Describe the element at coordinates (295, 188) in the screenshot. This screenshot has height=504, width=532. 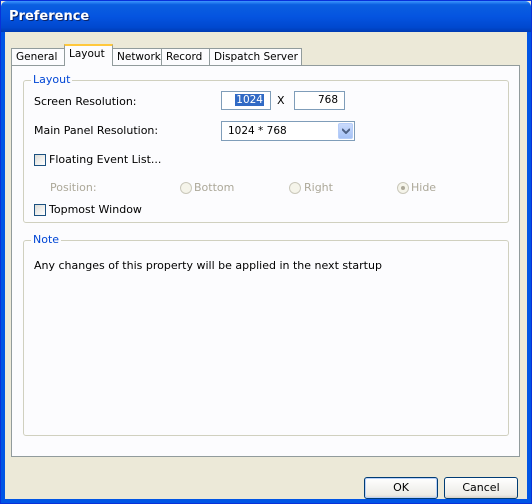
I see `position-right-radio` at that location.